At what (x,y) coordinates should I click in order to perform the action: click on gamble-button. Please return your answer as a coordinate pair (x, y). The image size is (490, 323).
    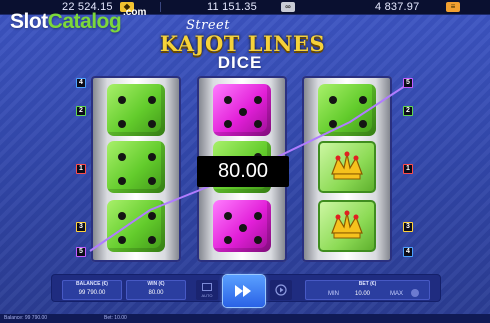
    Looking at the image, I should click on (281, 290).